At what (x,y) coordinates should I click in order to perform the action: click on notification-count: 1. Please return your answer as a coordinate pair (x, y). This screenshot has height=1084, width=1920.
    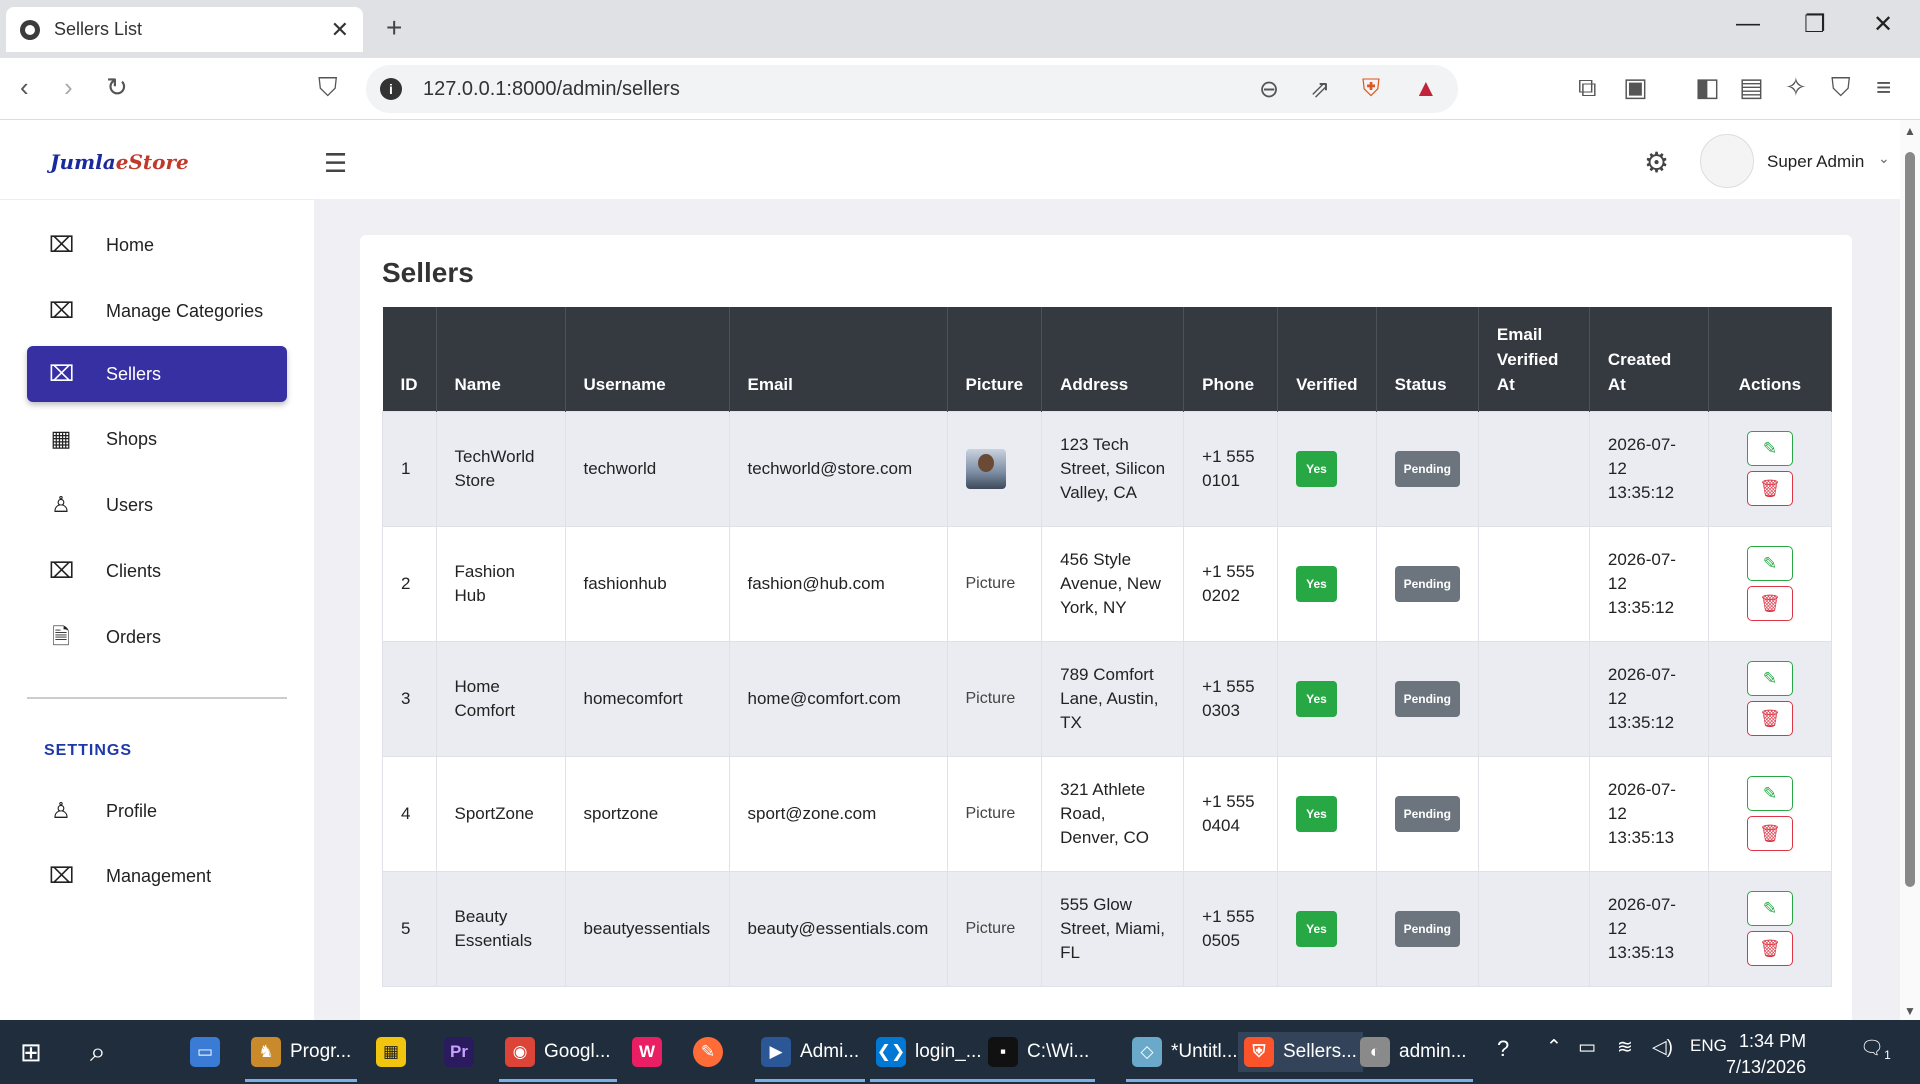
    Looking at the image, I should click on (1887, 1054).